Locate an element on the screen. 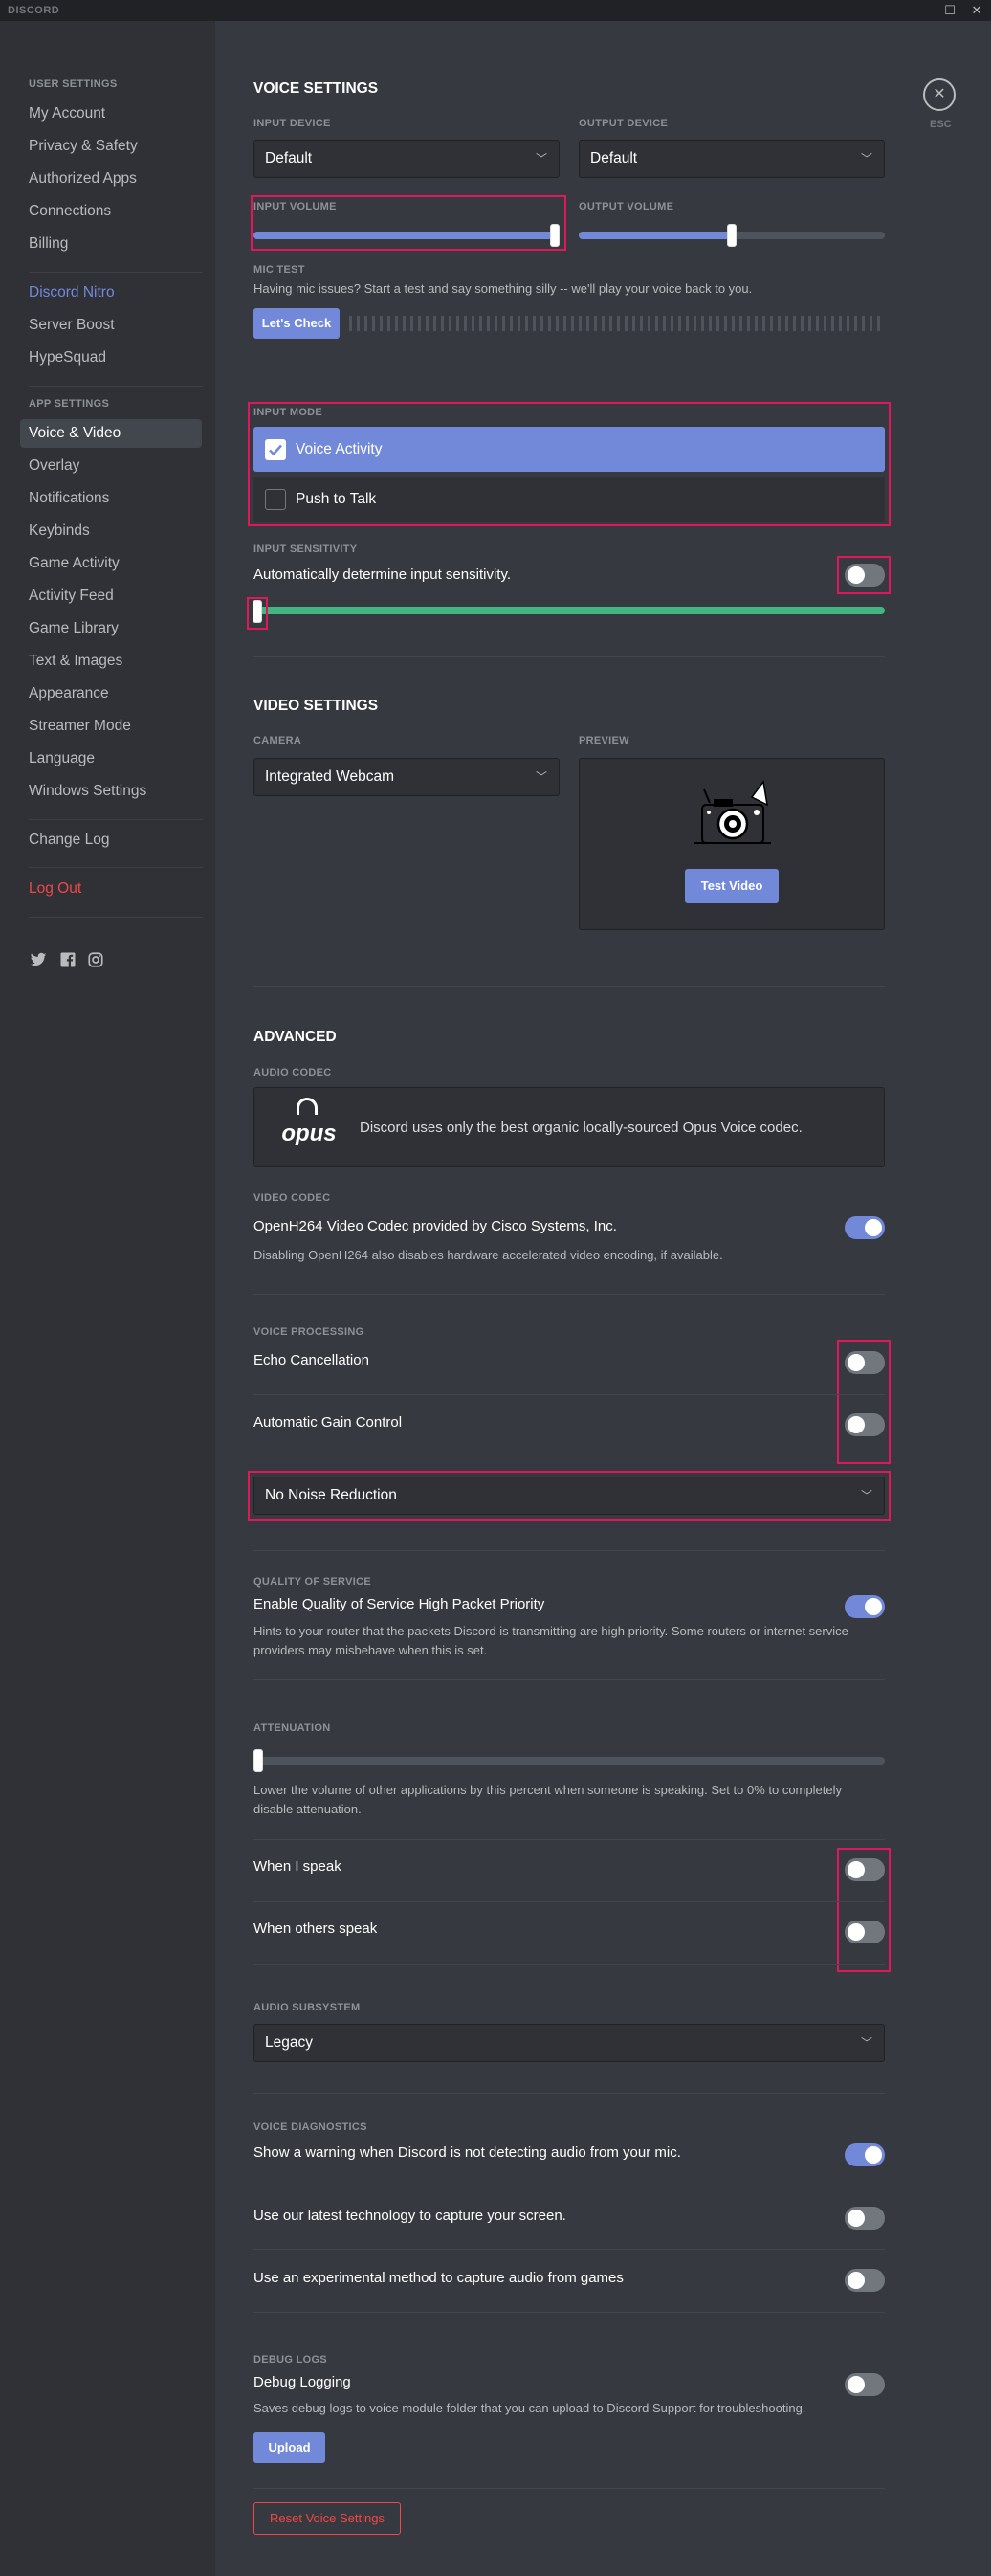 Image resolution: width=991 pixels, height=2576 pixels. check-icon is located at coordinates (276, 450).